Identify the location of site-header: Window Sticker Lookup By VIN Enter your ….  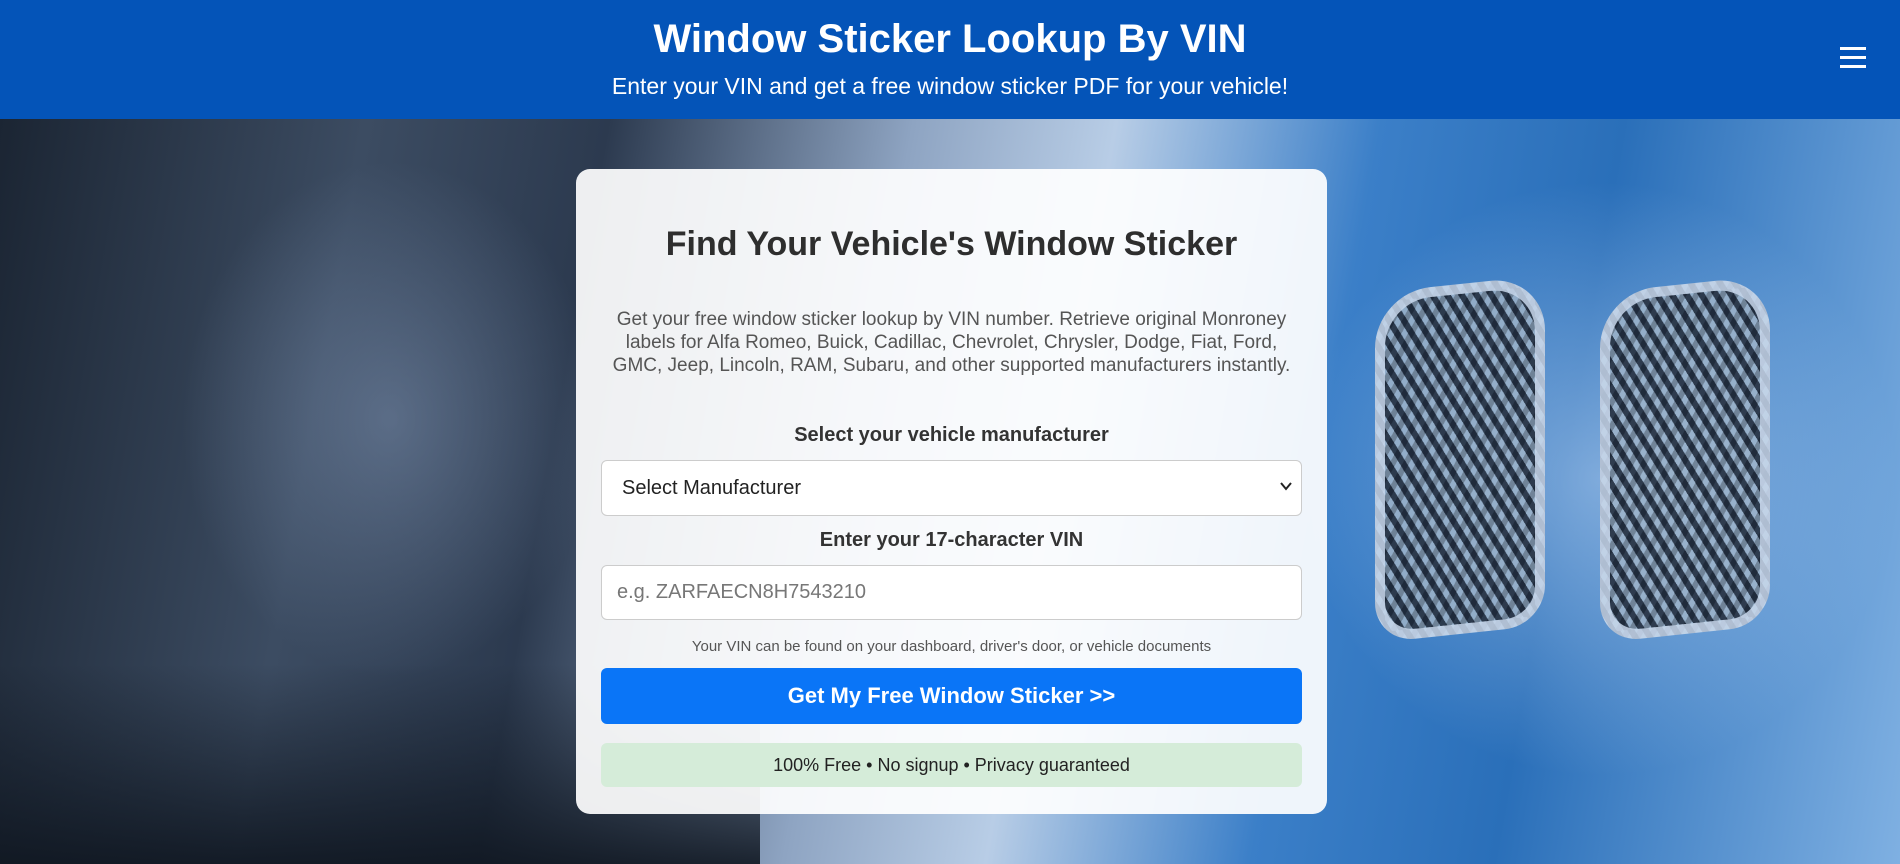
(950, 59).